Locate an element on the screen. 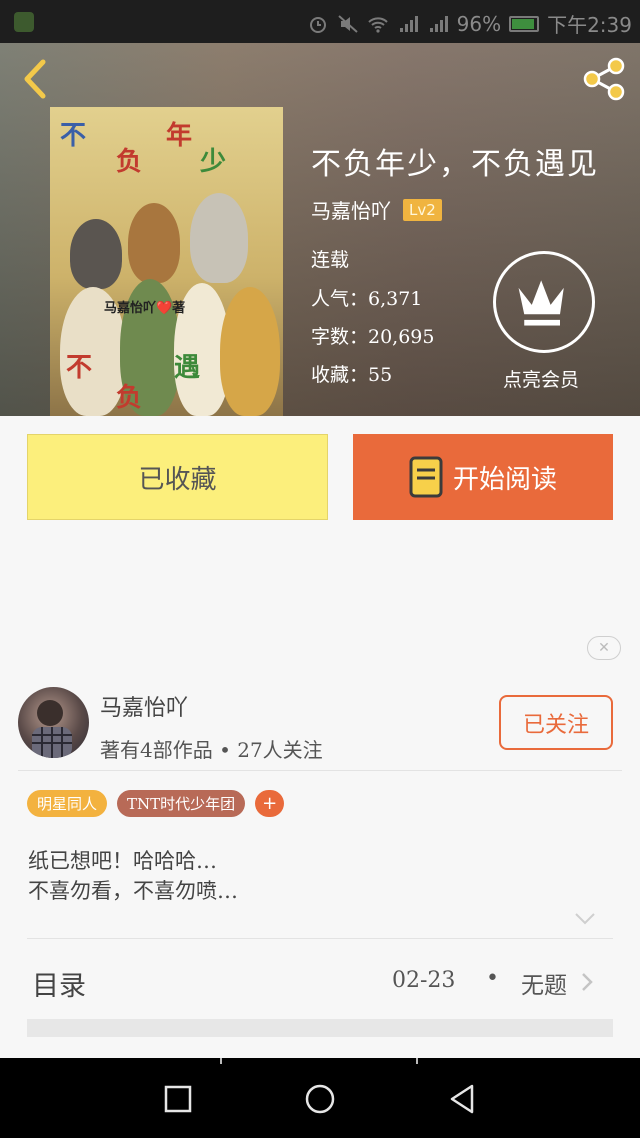 The image size is (640, 1138). battery-icon is located at coordinates (524, 23).